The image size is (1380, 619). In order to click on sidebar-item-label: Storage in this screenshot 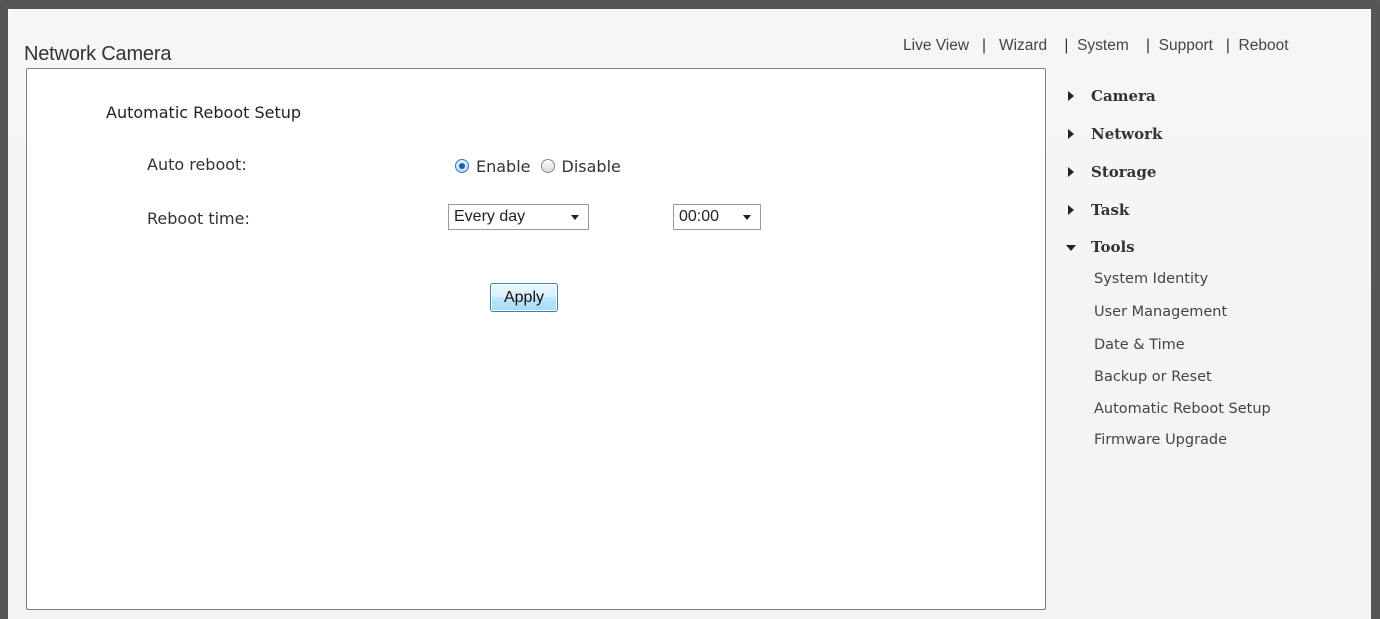, I will do `click(1124, 172)`.